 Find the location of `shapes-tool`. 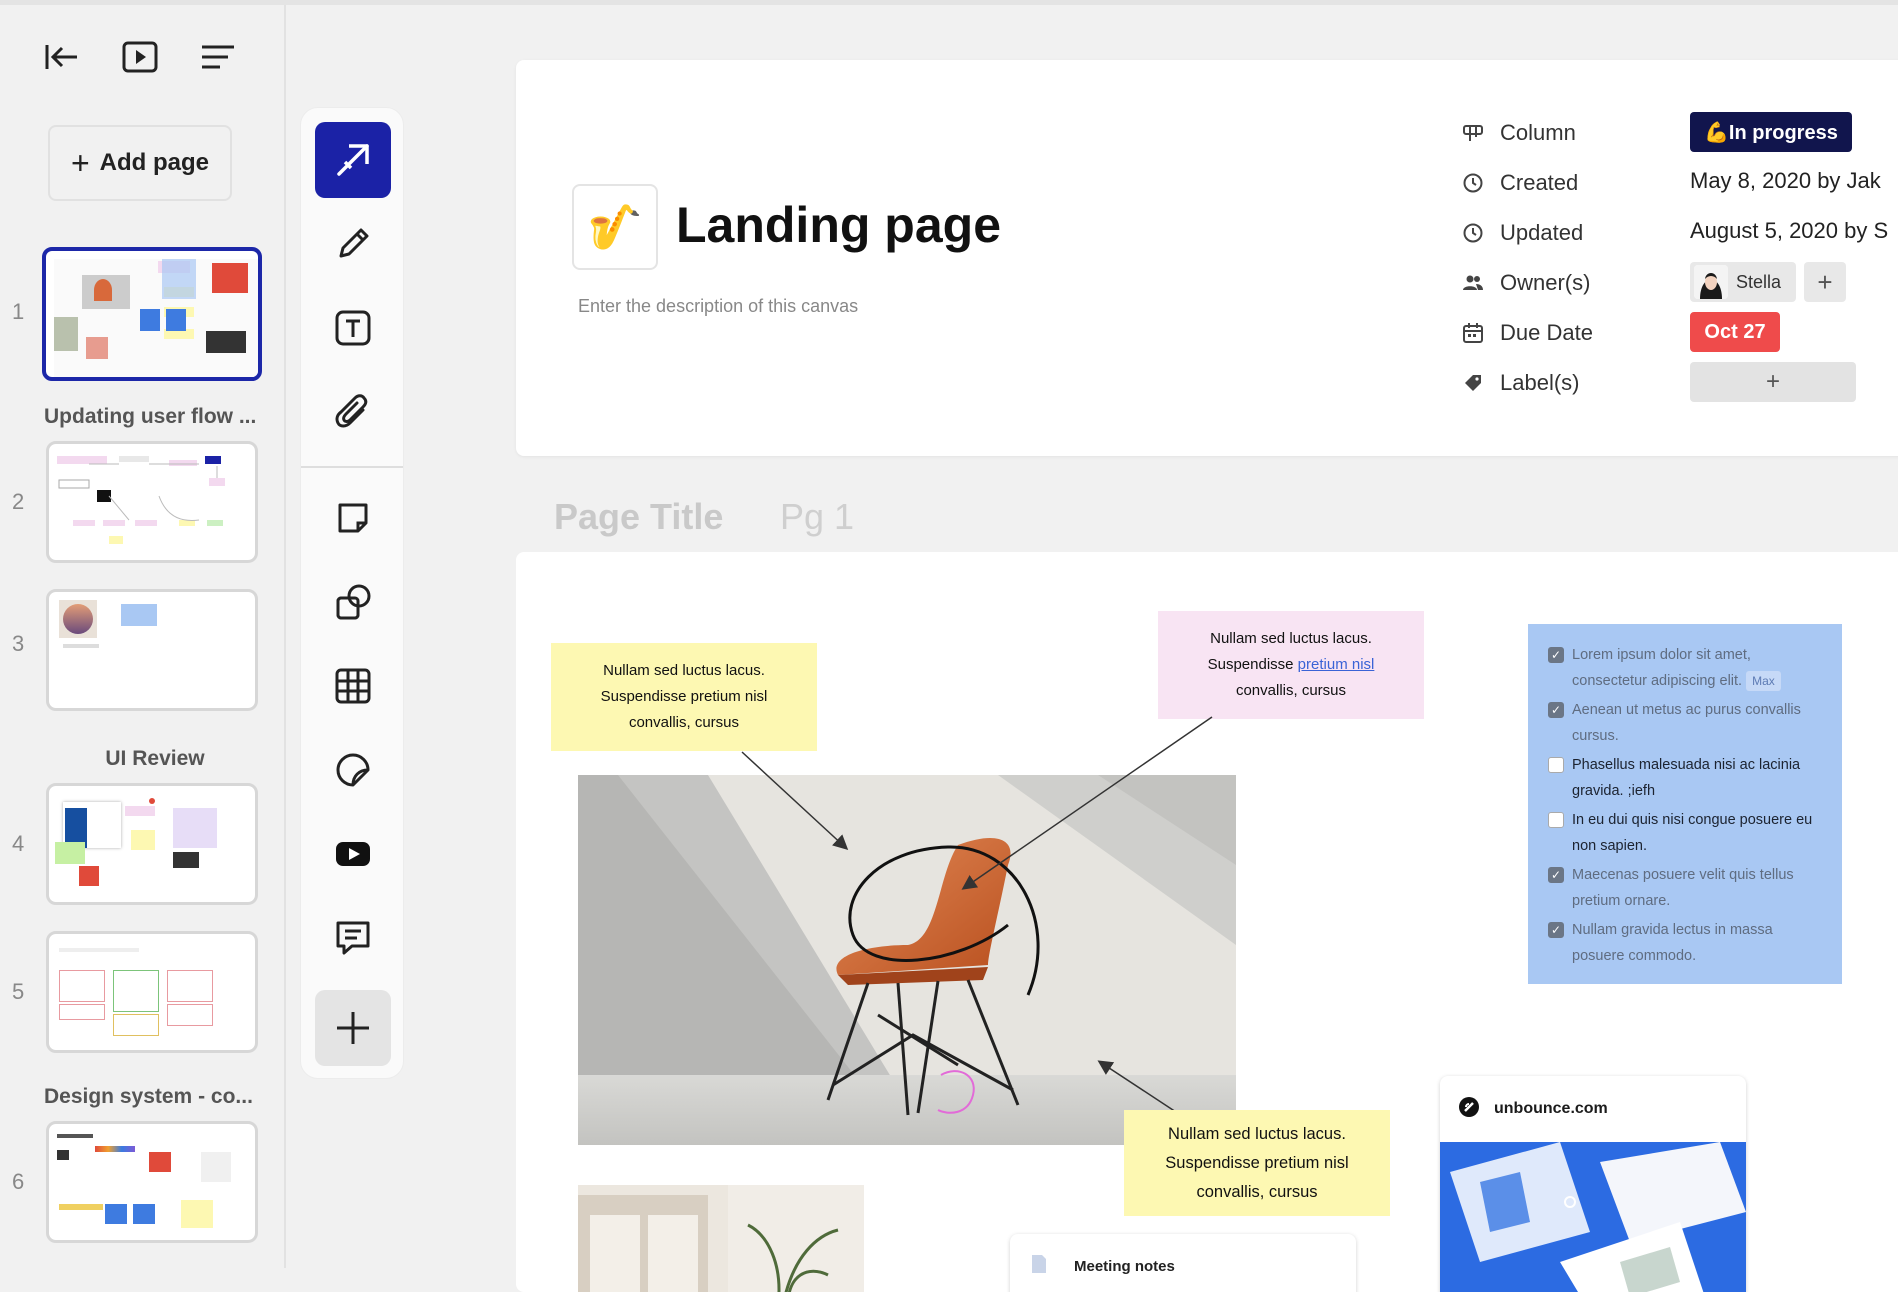

shapes-tool is located at coordinates (353, 602).